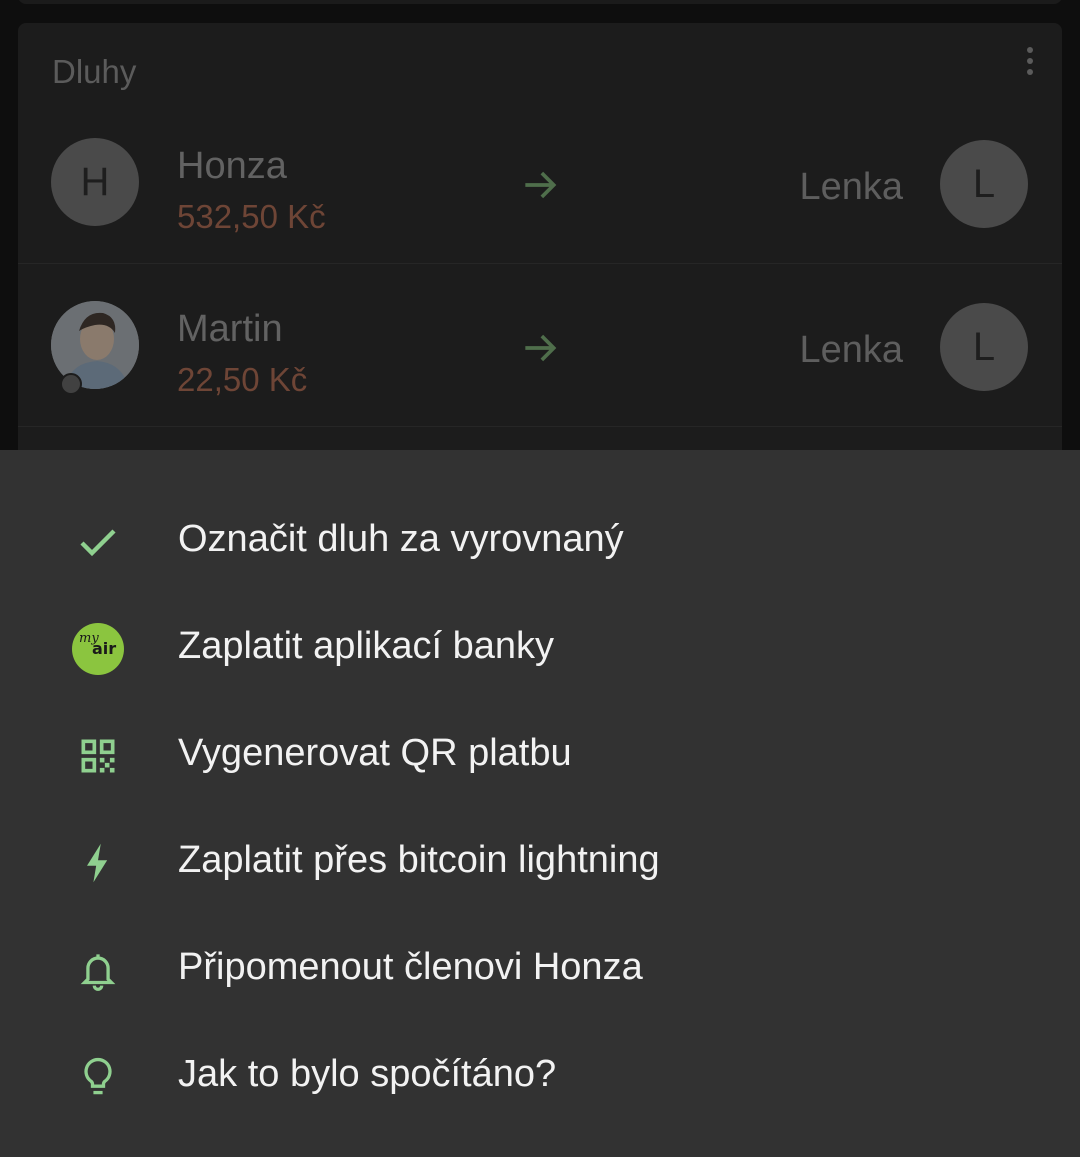 This screenshot has height=1157, width=1080. What do you see at coordinates (232, 166) in the screenshot?
I see `debtor-name: Honza` at bounding box center [232, 166].